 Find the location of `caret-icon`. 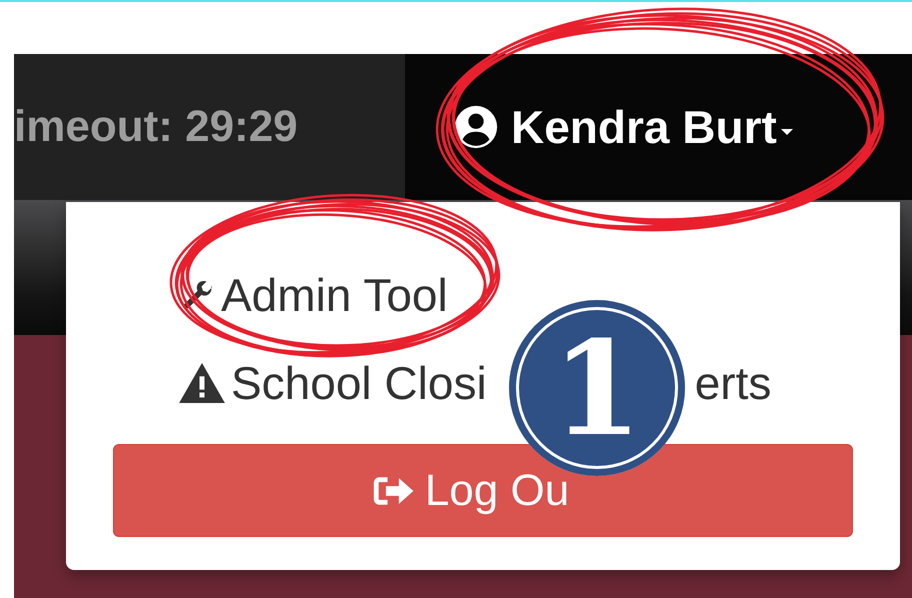

caret-icon is located at coordinates (786, 132).